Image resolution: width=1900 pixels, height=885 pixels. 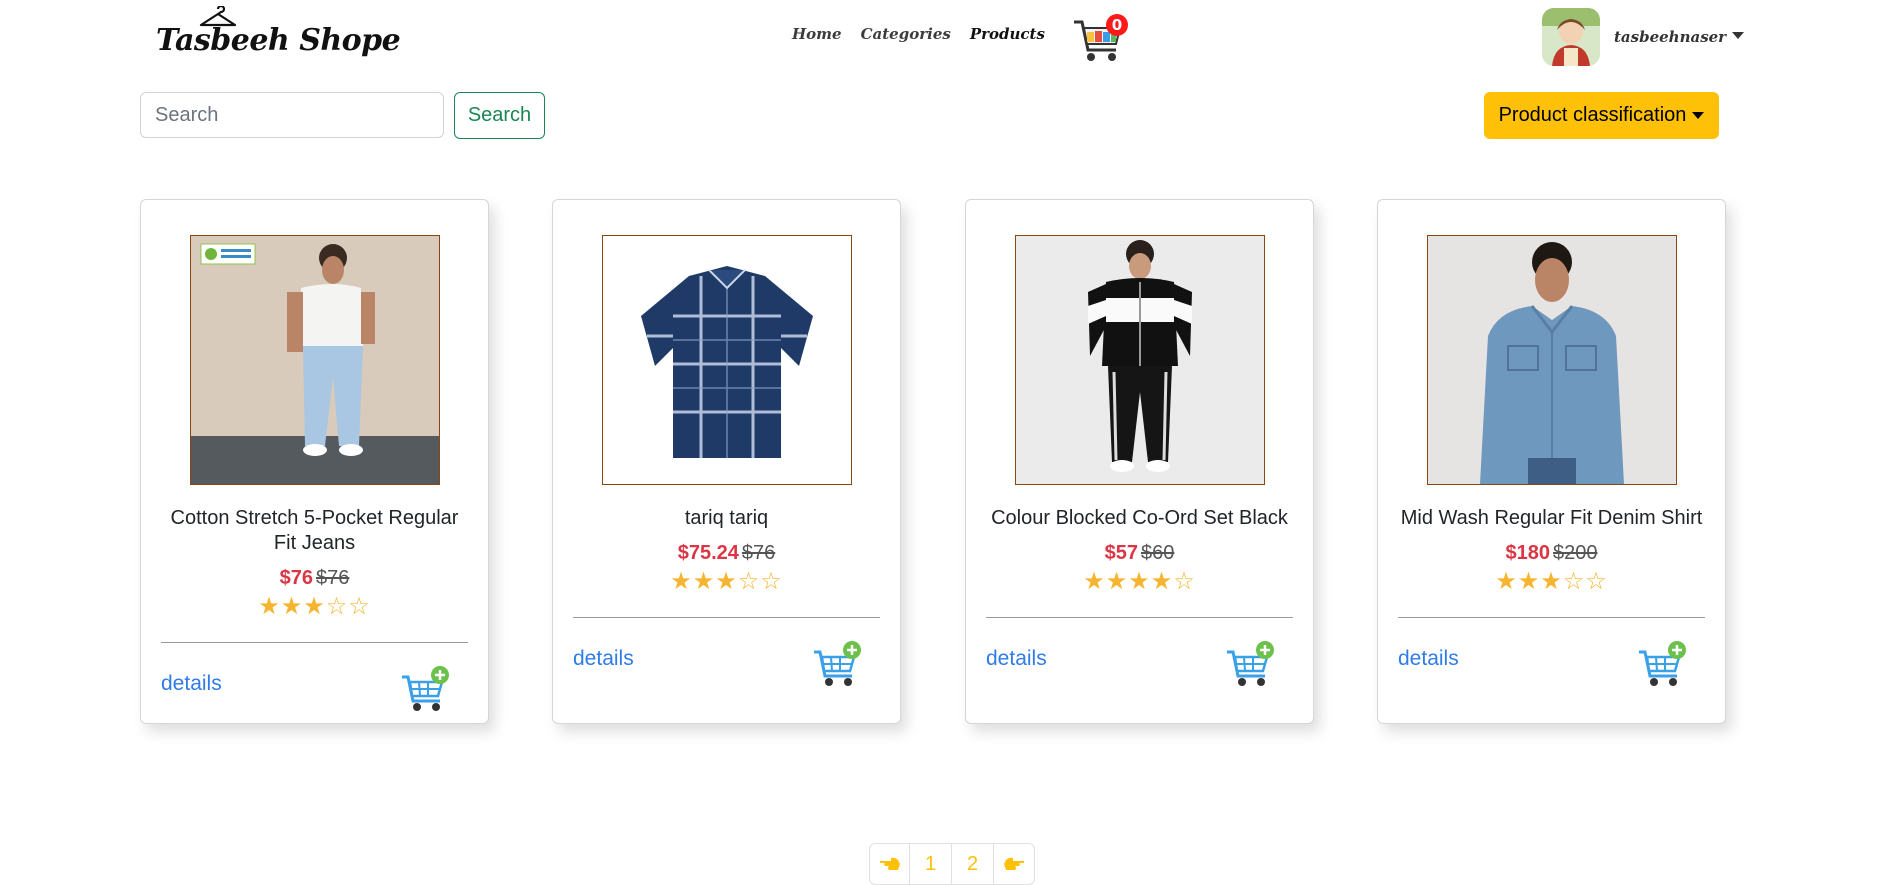 I want to click on nav-categories-link: Categories, so click(x=906, y=34).